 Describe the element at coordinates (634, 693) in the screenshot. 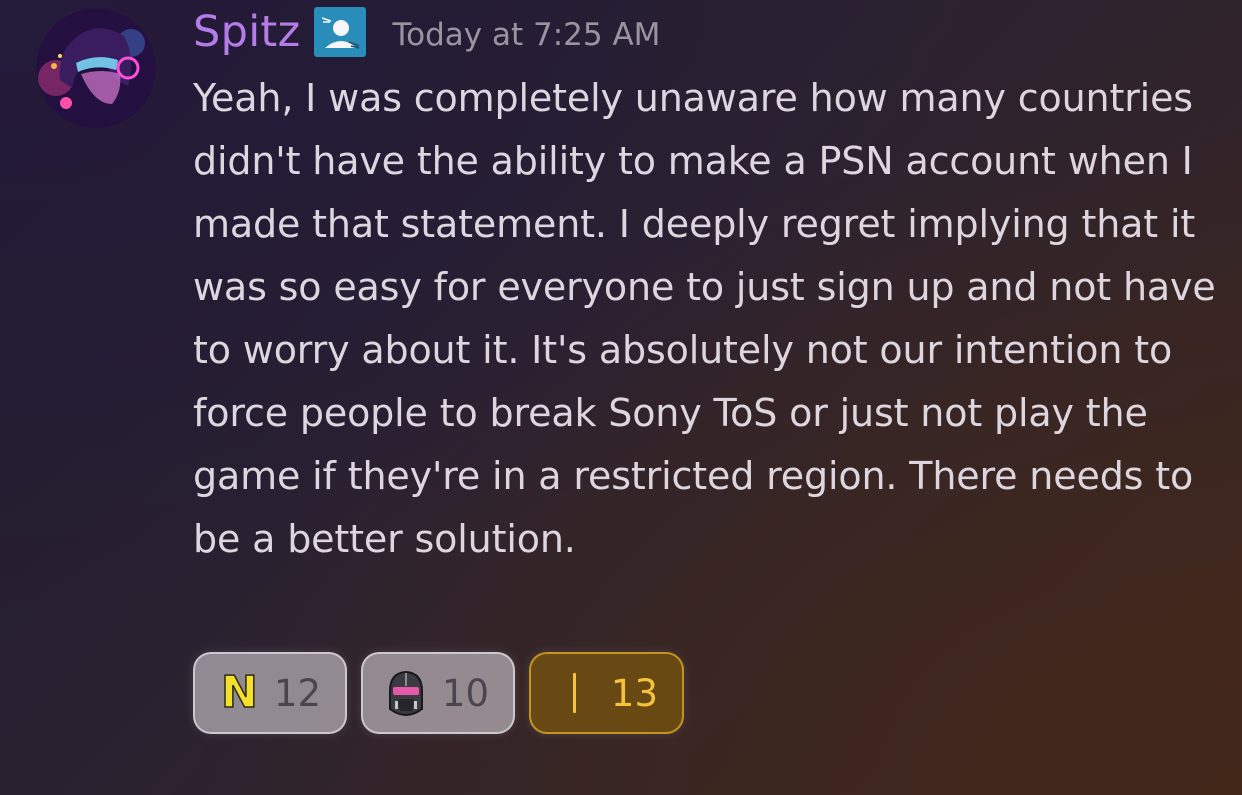

I see `reaction-count: 13` at that location.